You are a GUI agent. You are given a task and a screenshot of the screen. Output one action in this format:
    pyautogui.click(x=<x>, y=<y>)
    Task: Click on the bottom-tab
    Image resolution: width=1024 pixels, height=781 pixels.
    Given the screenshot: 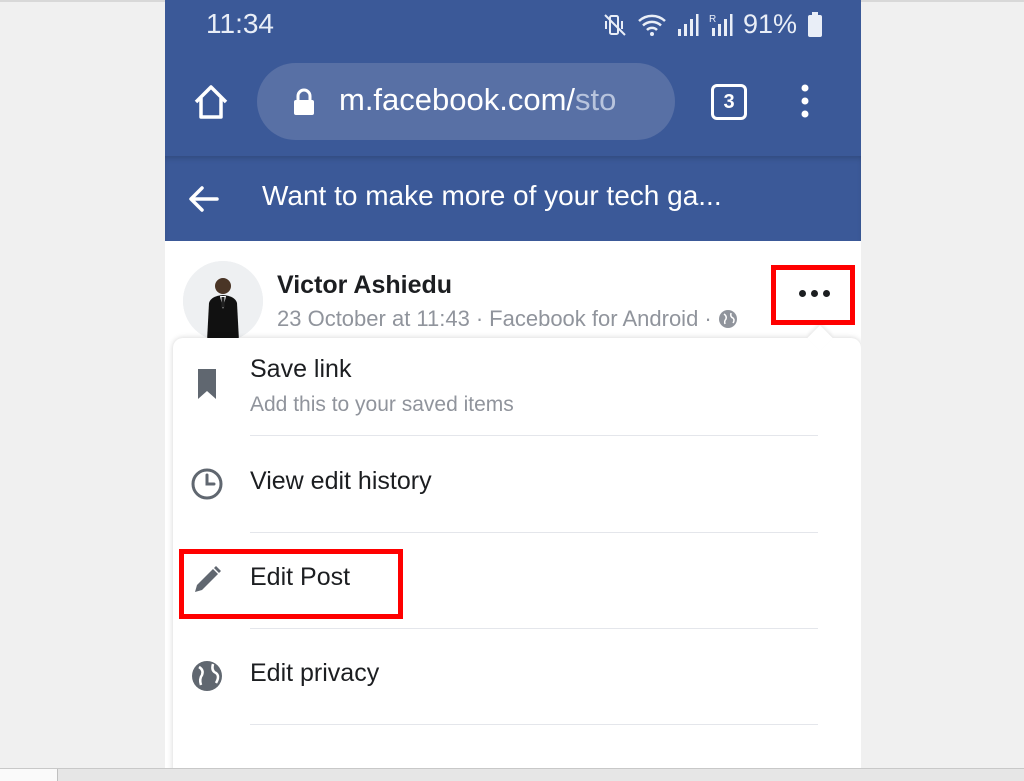 What is the action you would take?
    pyautogui.click(x=29, y=775)
    